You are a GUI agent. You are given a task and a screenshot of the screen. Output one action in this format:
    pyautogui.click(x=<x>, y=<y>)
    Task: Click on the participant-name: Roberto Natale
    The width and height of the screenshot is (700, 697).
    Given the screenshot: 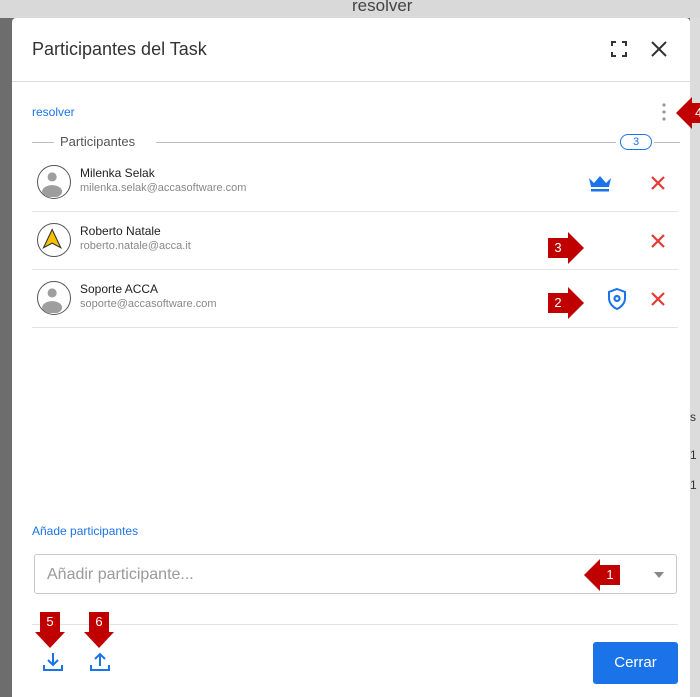 What is the action you would take?
    pyautogui.click(x=120, y=231)
    